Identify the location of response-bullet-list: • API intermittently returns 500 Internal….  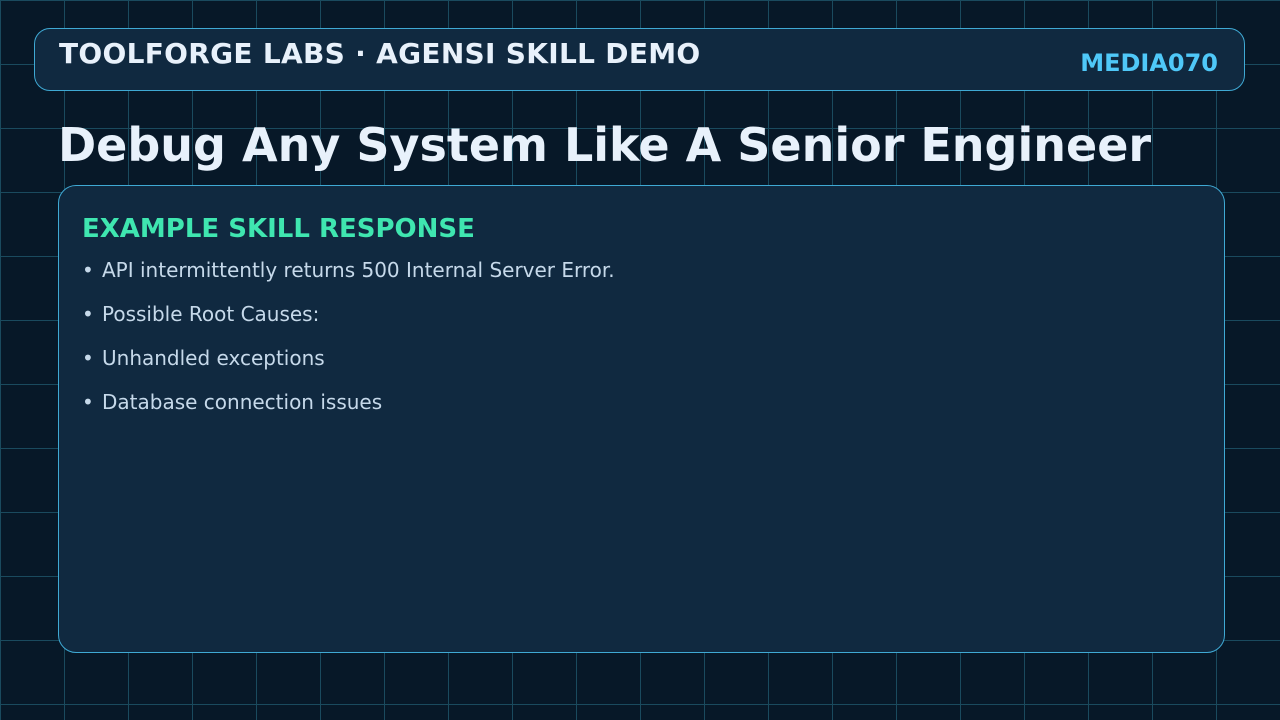
(348, 345).